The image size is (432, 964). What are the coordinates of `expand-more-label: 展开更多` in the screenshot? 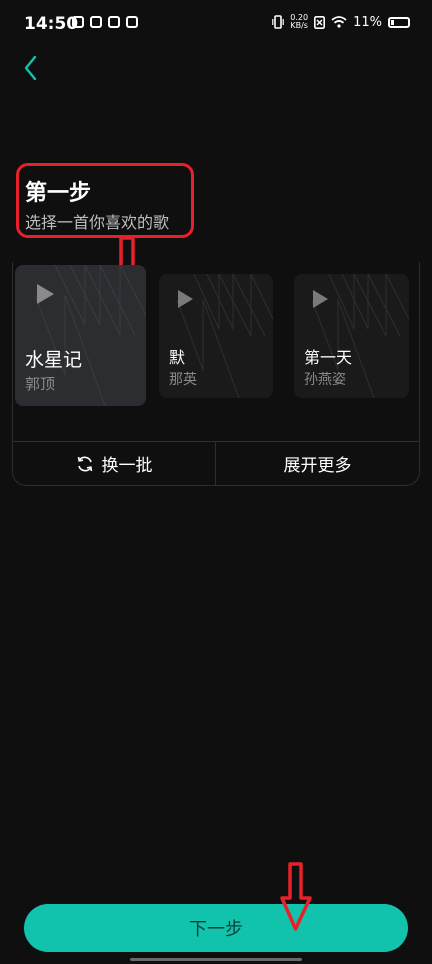 It's located at (317, 466).